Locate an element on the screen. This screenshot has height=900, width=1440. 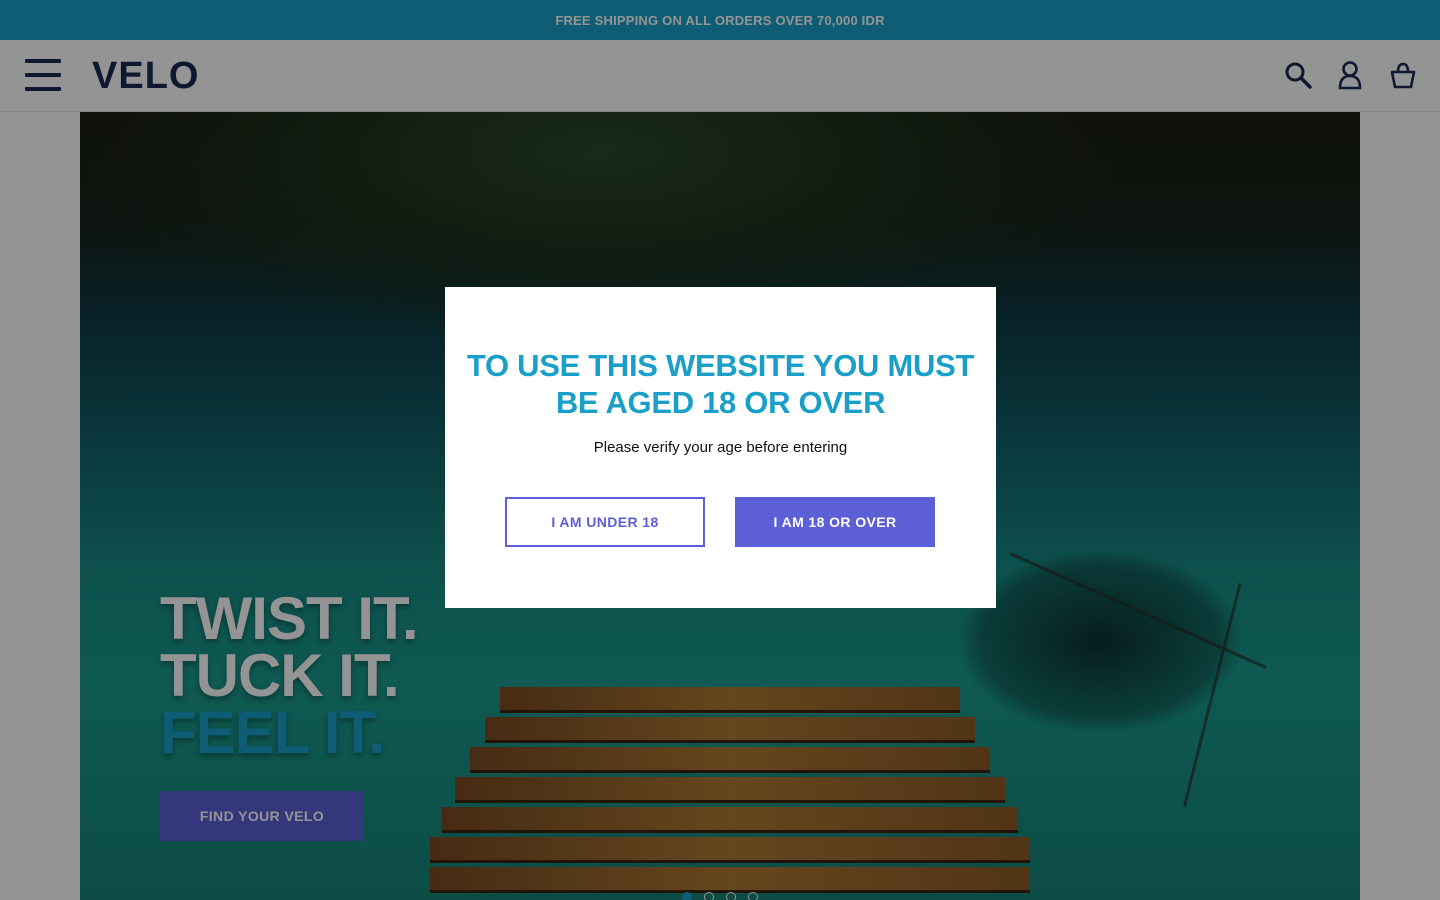
over-18-button: I AM 18 OR OVER is located at coordinates (835, 522).